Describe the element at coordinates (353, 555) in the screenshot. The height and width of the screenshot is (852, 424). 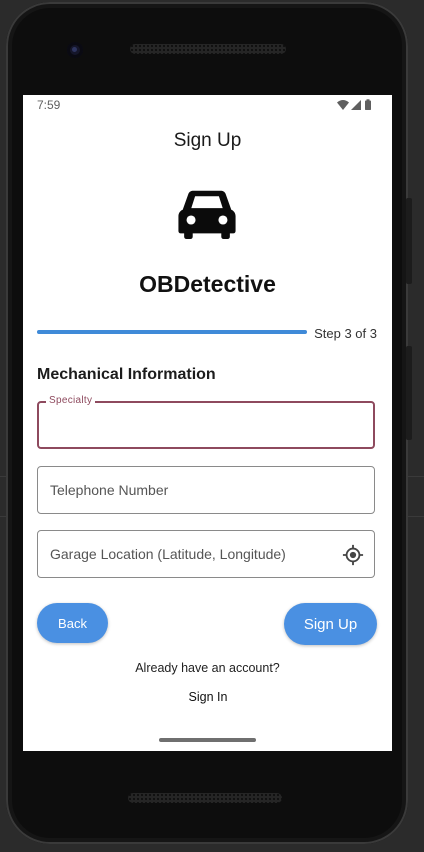
I see `my-location-icon` at that location.